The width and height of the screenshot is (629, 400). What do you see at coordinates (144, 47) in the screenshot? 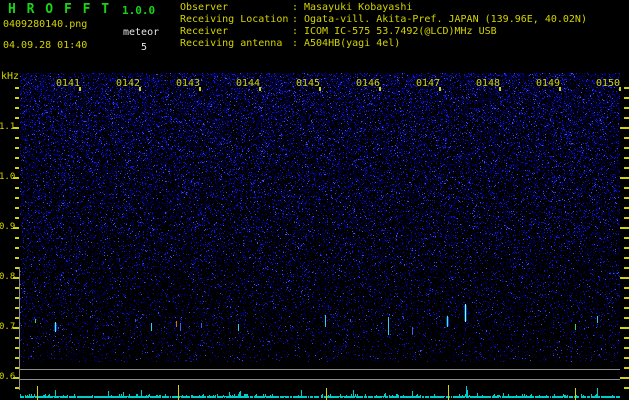
I see `meteor-count: 5` at bounding box center [144, 47].